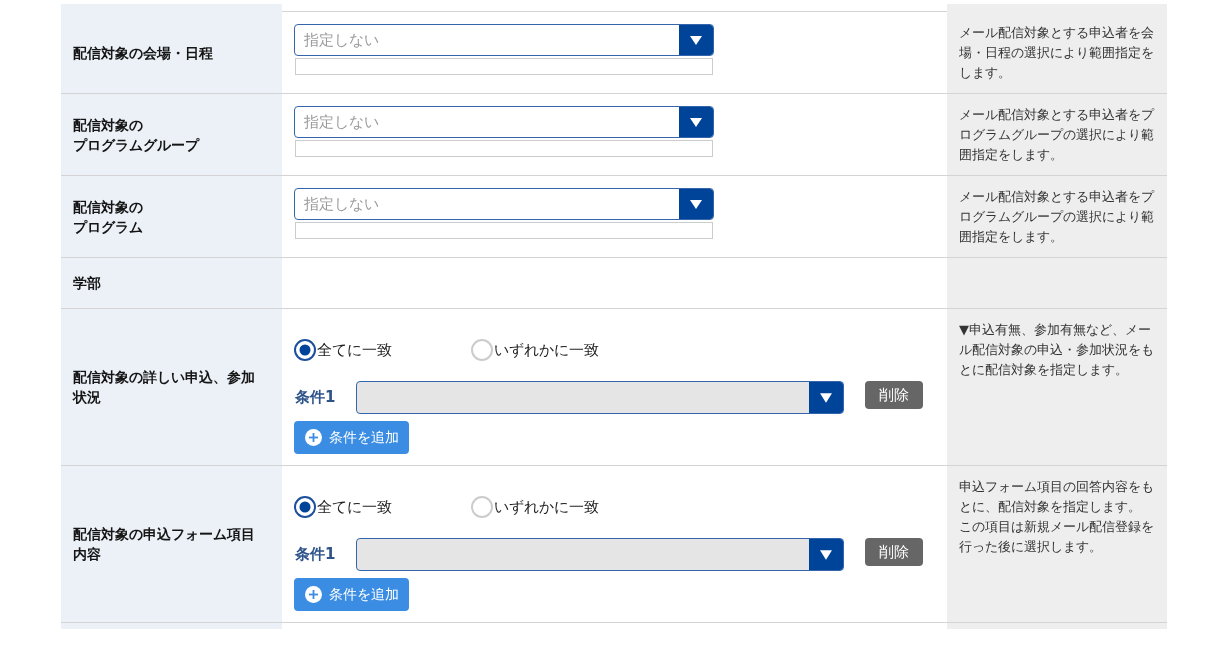 This screenshot has height=648, width=1227. I want to click on field-label: 配信対象の詳しい申込、参加状況, so click(164, 387).